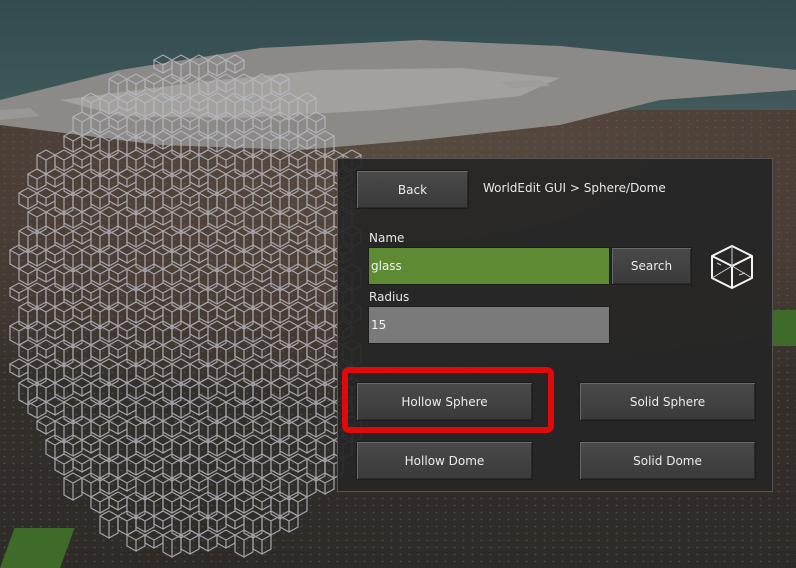  Describe the element at coordinates (448, 400) in the screenshot. I see `selection-highlight` at that location.